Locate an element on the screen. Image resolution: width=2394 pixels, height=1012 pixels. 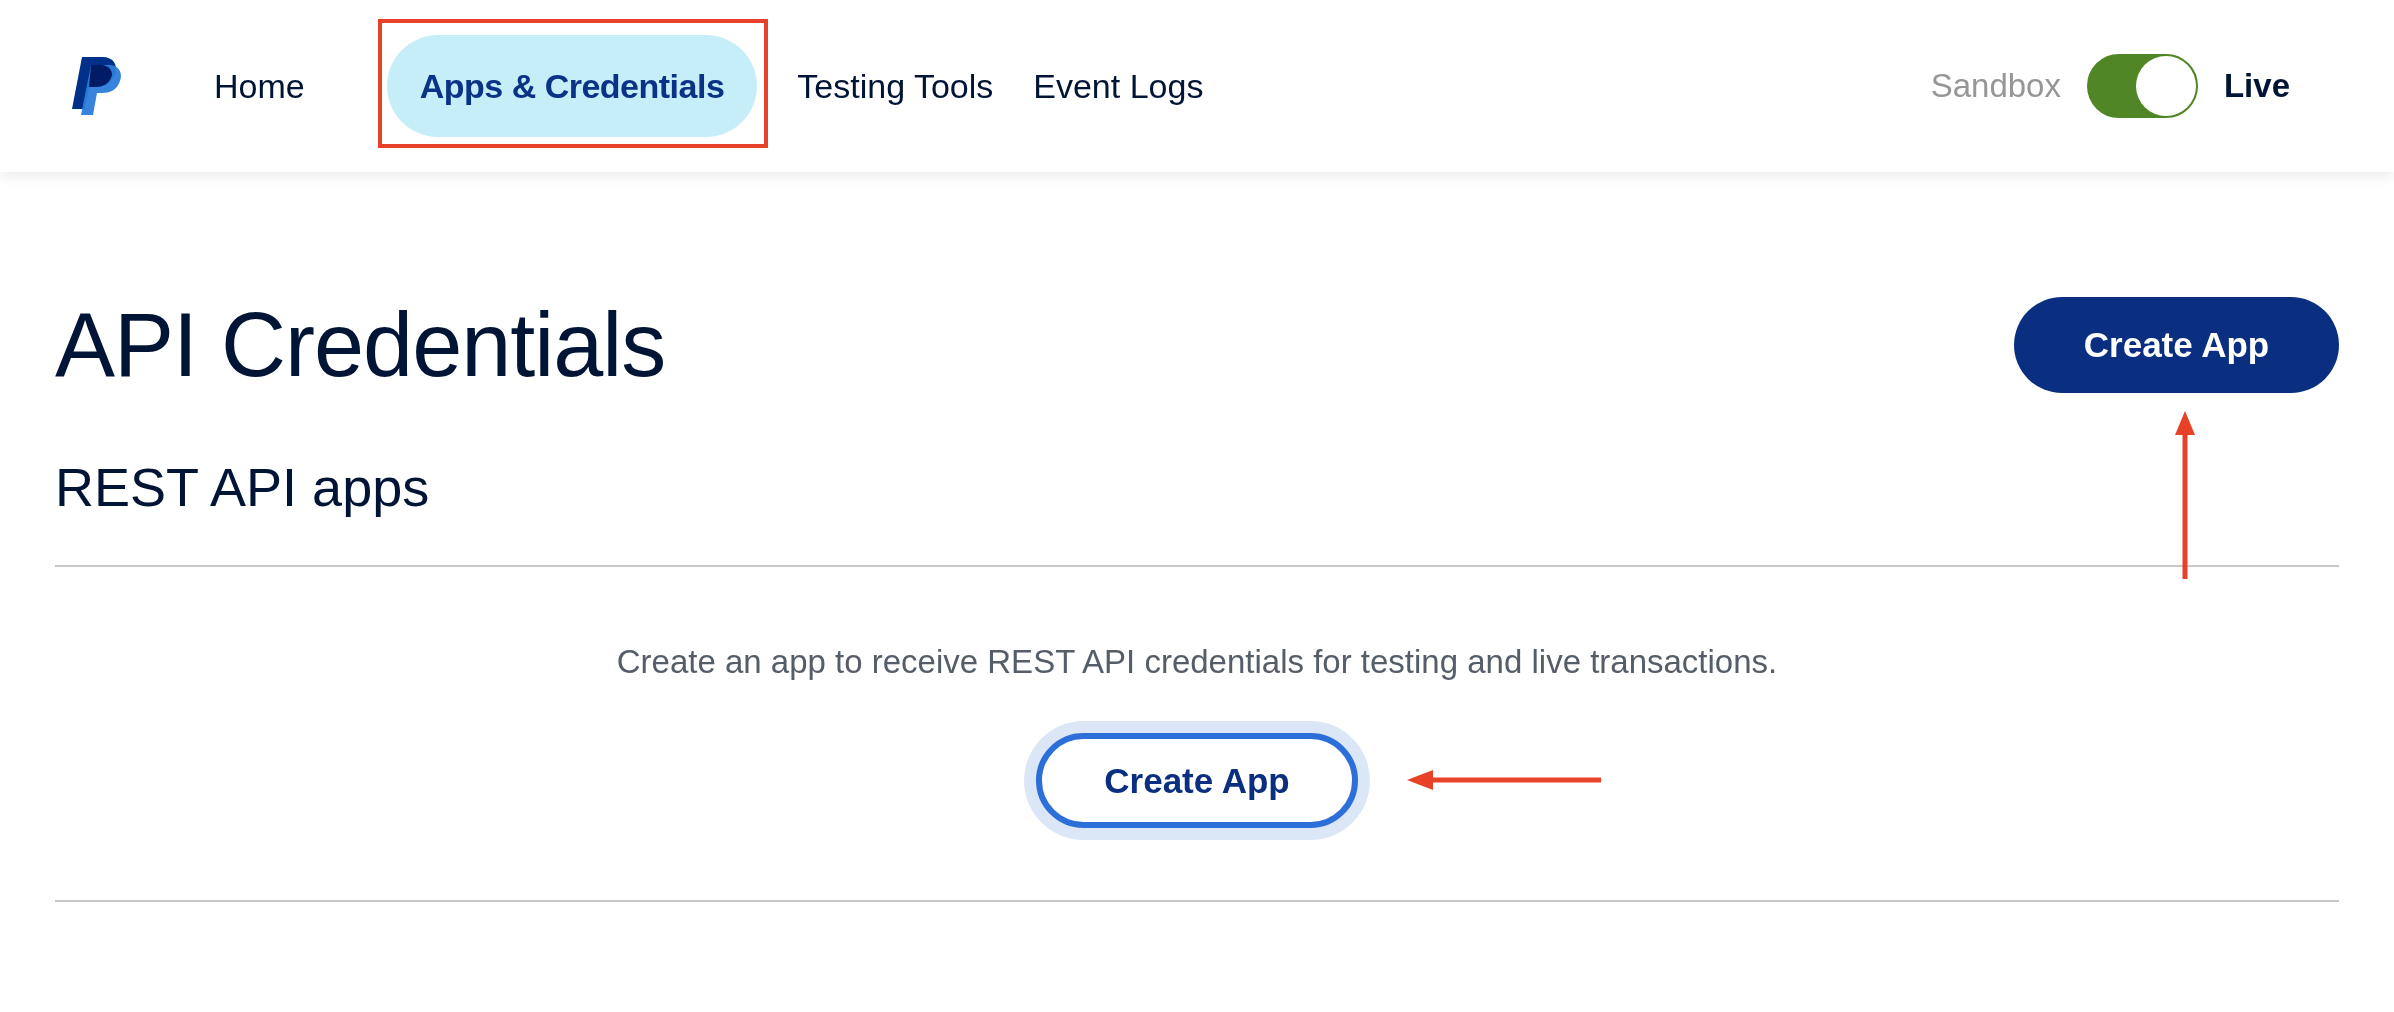
environment-label: Sandbox is located at coordinates (1995, 86).